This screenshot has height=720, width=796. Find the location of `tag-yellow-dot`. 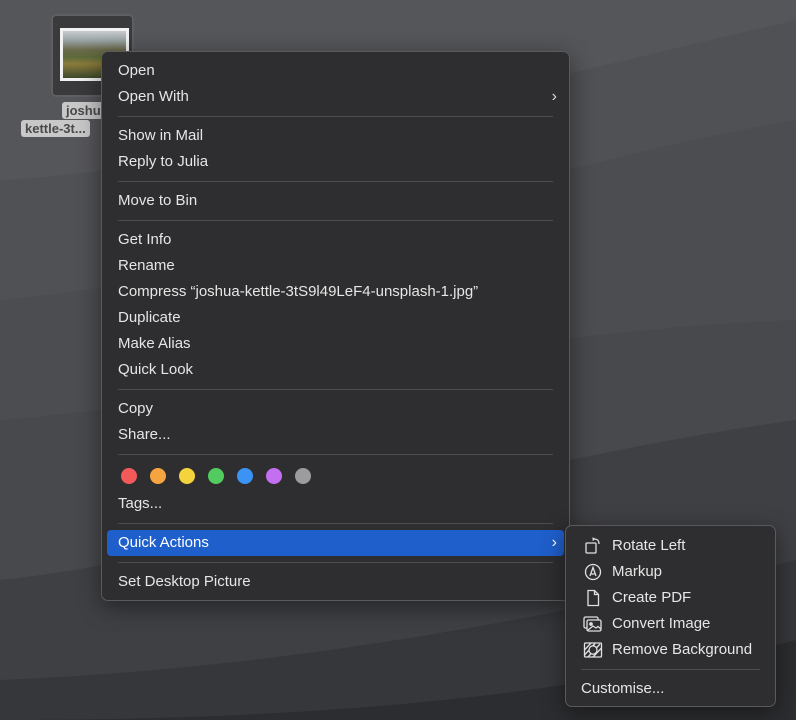

tag-yellow-dot is located at coordinates (187, 476).